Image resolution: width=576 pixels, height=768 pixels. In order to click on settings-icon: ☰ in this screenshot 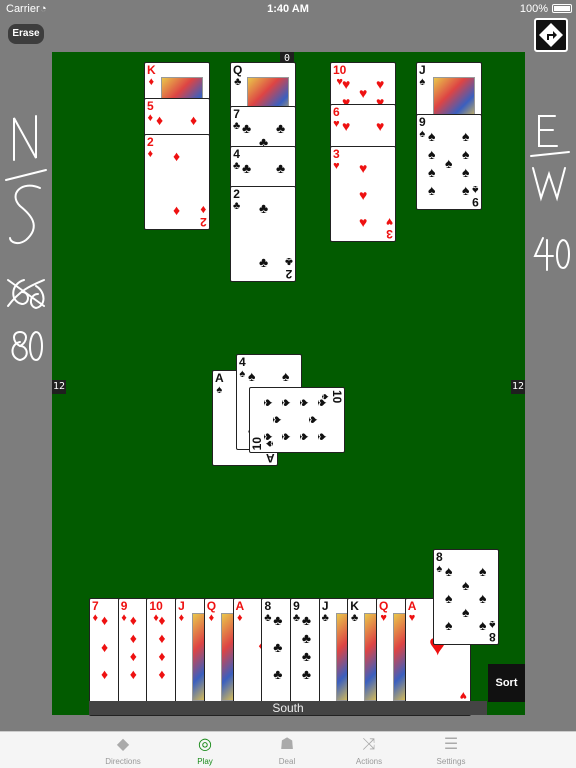, I will do `click(451, 744)`.